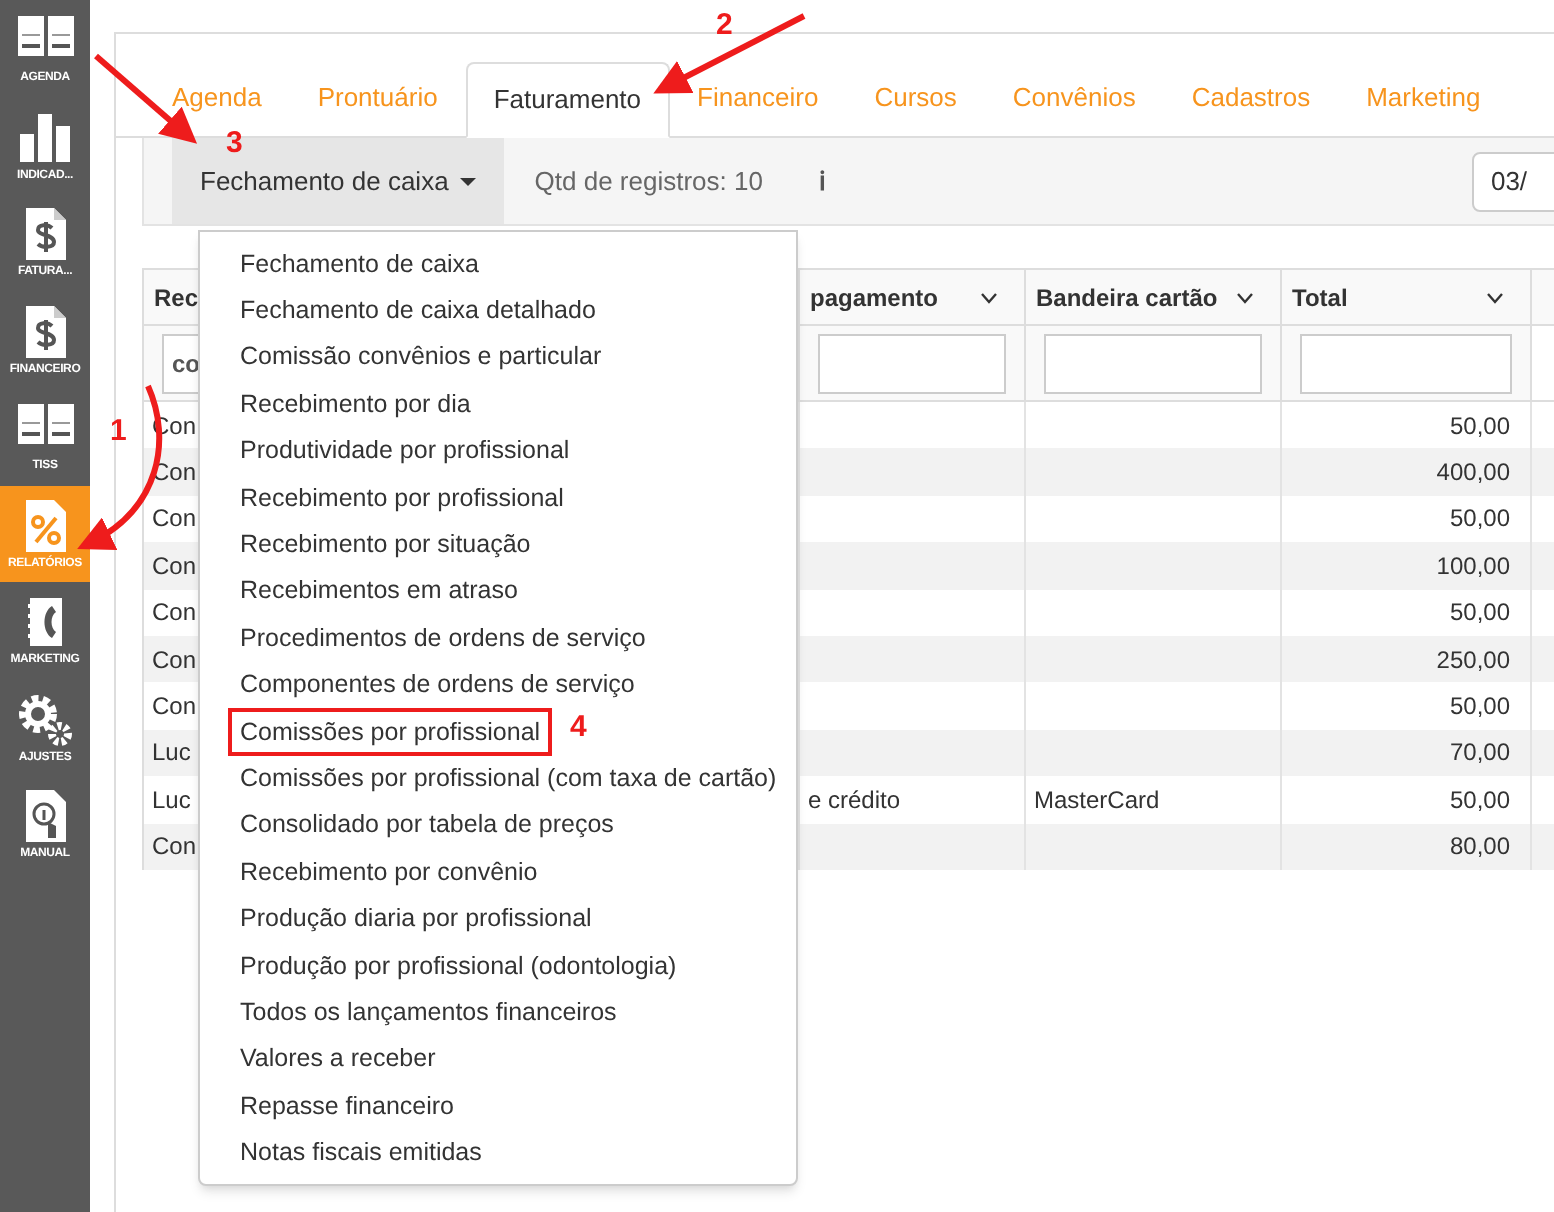  Describe the element at coordinates (567, 100) in the screenshot. I see `tab: Faturamento` at that location.